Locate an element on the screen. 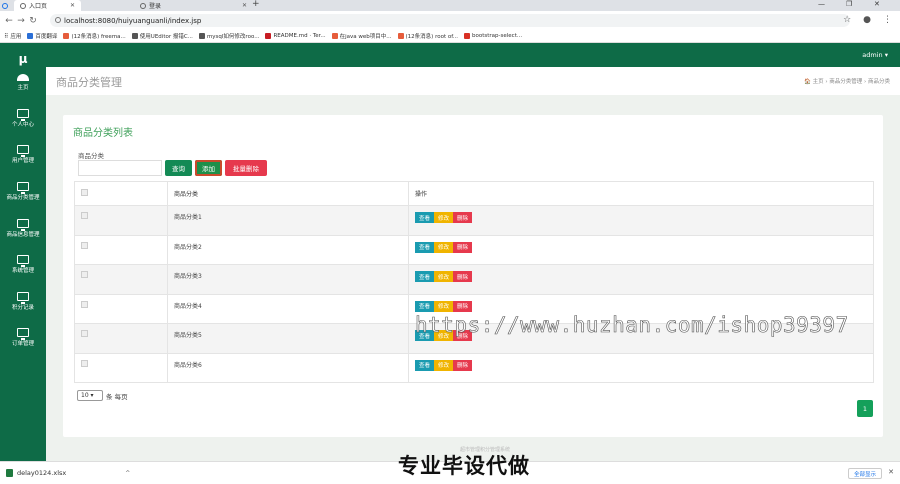  minimize-icon: — is located at coordinates (821, 4).